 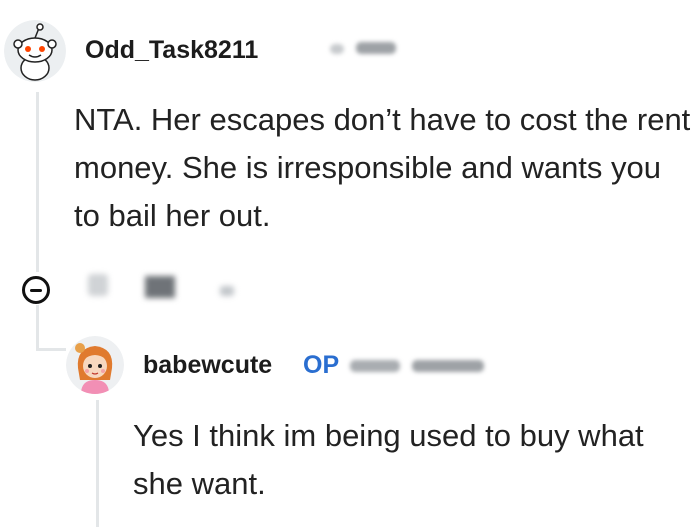 What do you see at coordinates (35, 51) in the screenshot?
I see `snoo-avatar-icon` at bounding box center [35, 51].